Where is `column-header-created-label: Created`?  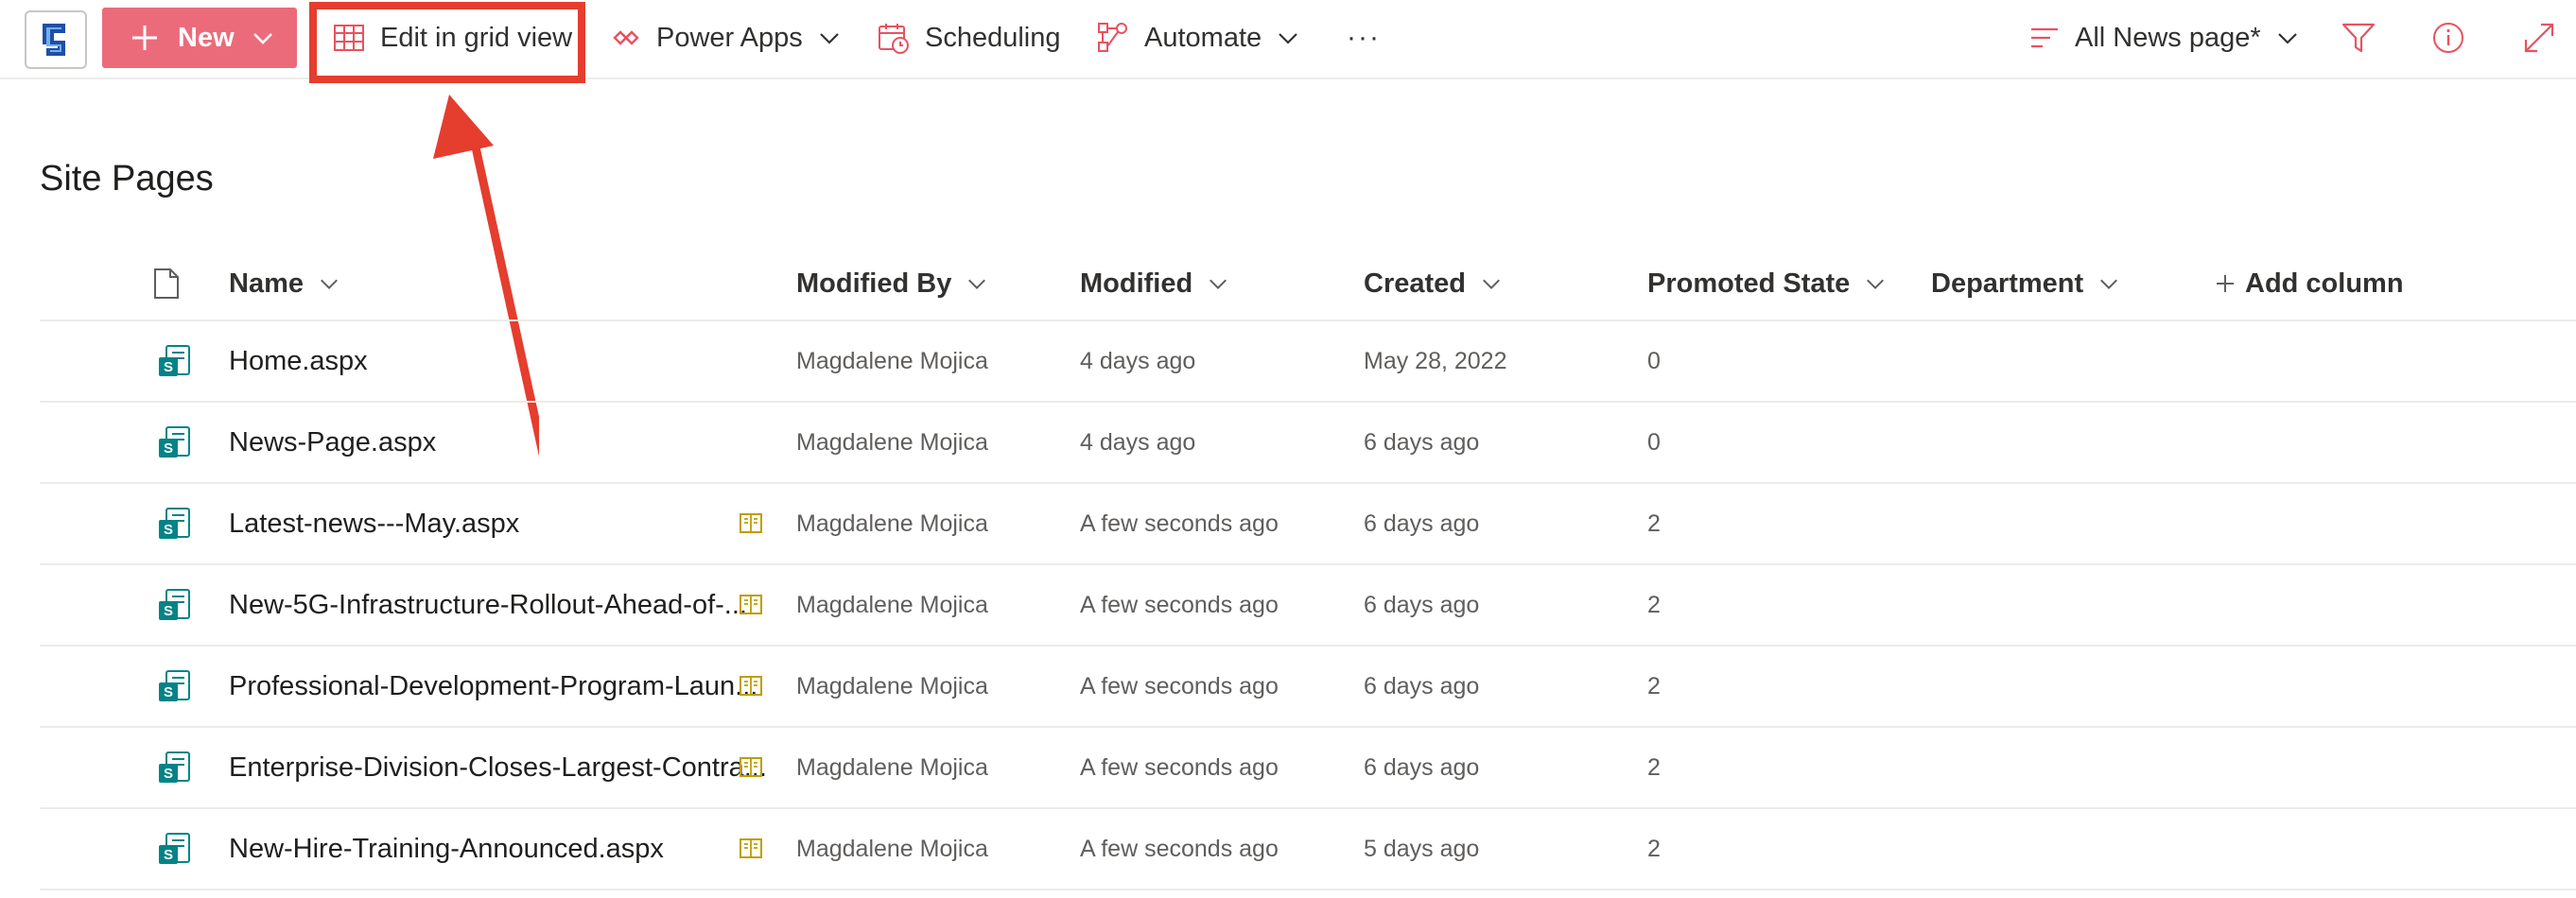
column-header-created-label: Created is located at coordinates (1415, 283).